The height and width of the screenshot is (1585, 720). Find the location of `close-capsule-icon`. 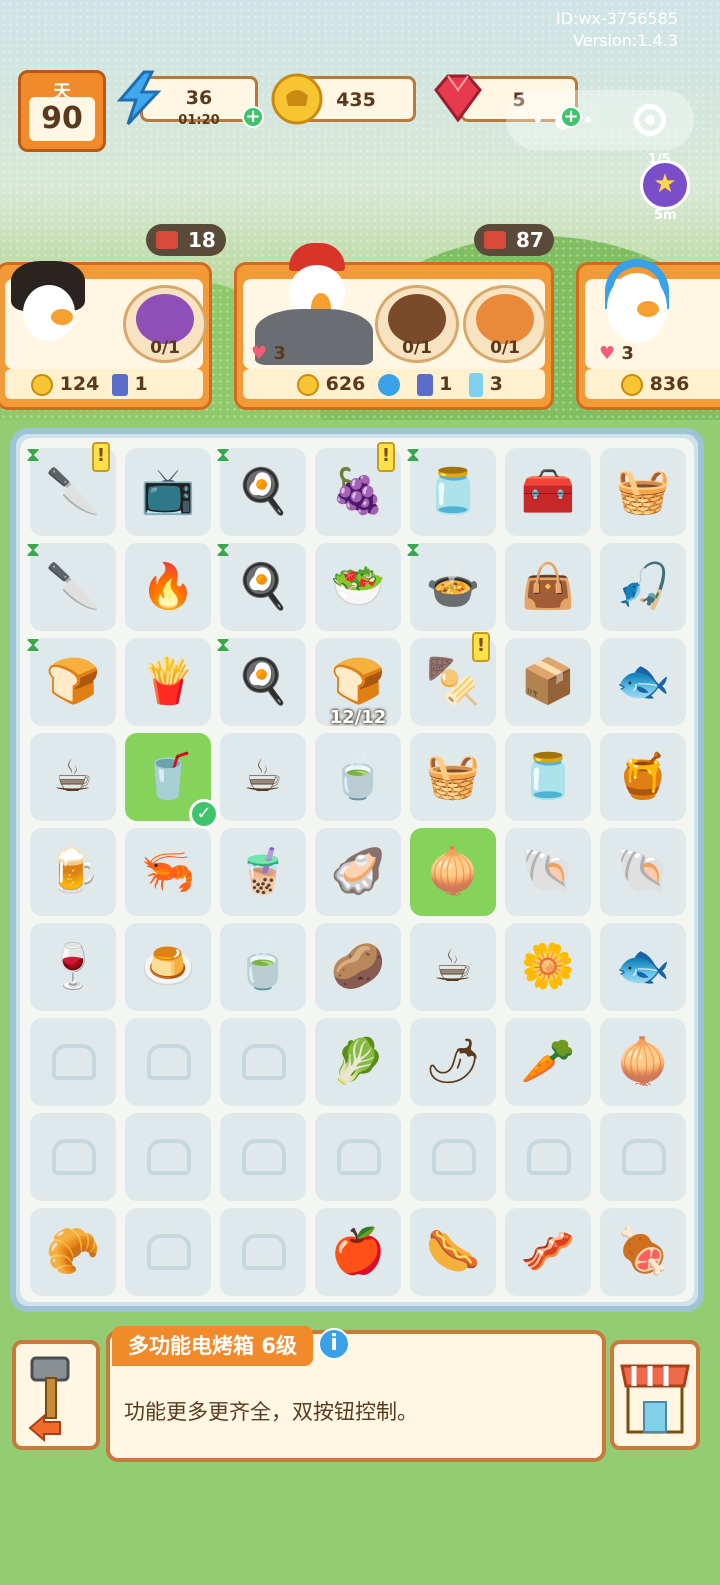

close-capsule-icon is located at coordinates (650, 120).